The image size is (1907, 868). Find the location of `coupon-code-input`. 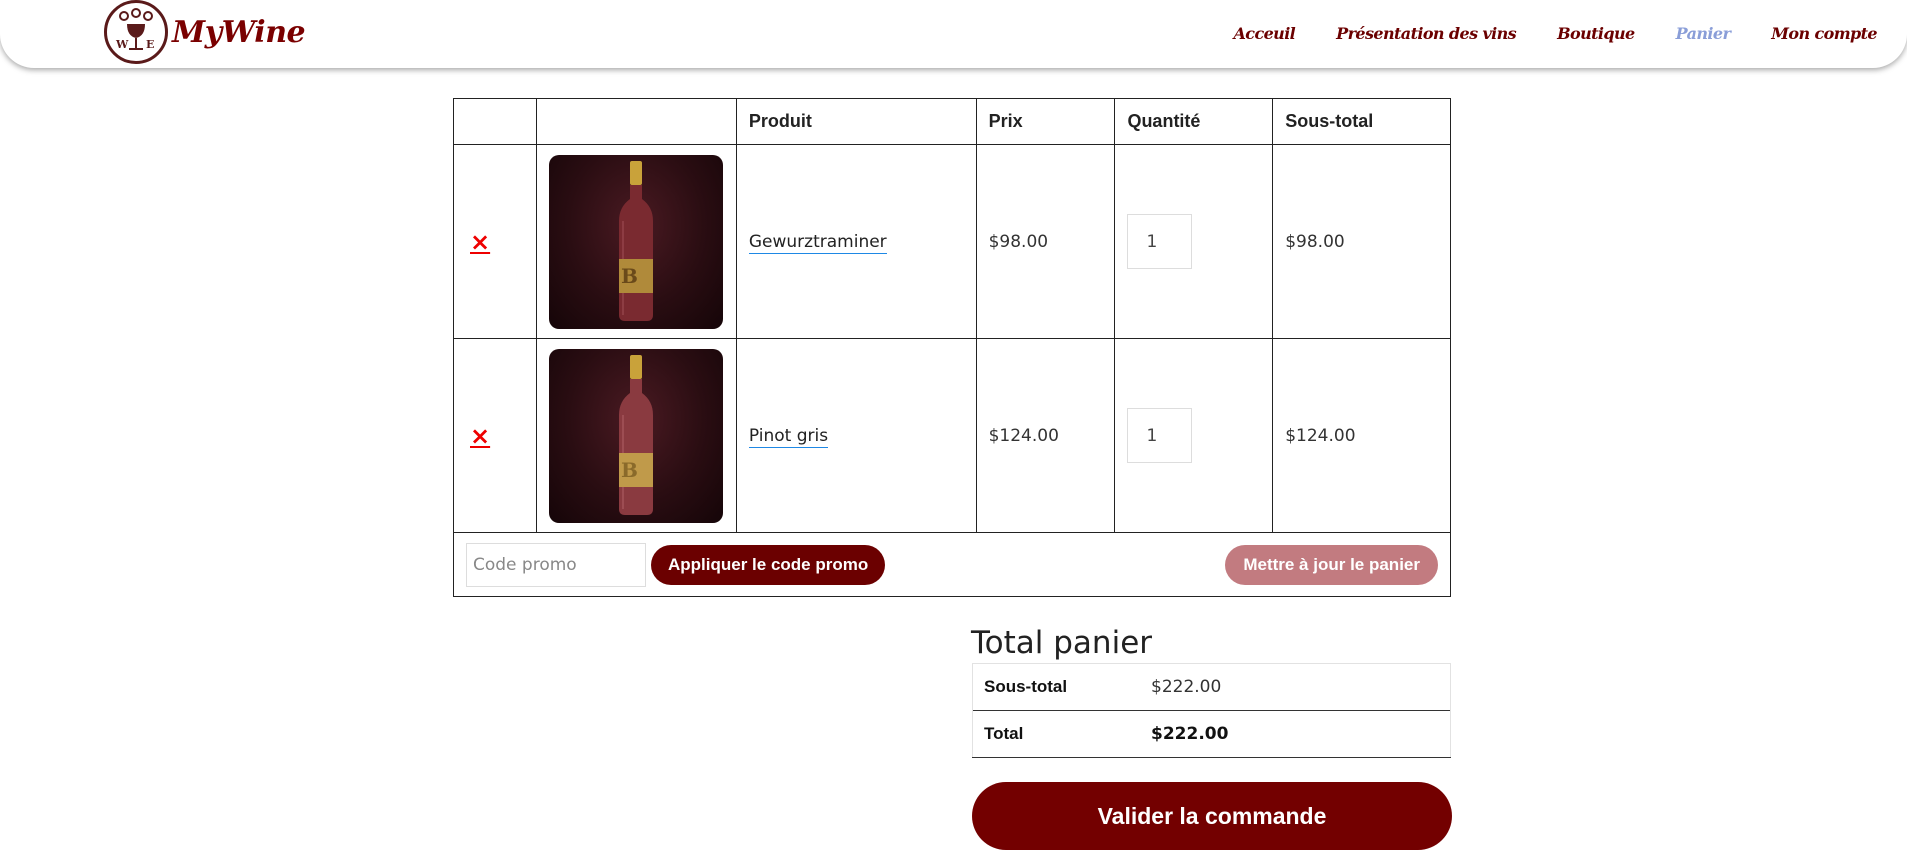

coupon-code-input is located at coordinates (556, 564).